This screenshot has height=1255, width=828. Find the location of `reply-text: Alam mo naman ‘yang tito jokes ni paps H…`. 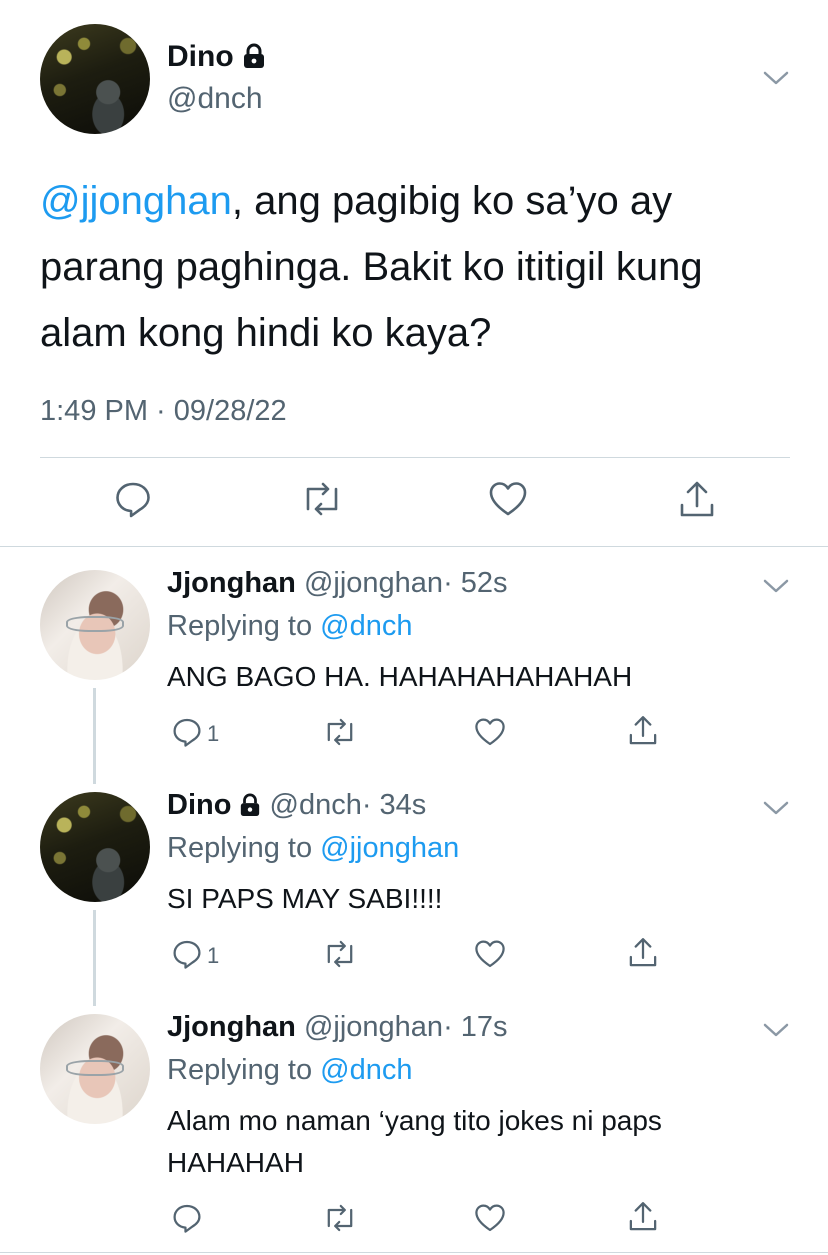

reply-text: Alam mo naman ‘yang tito jokes ni paps H… is located at coordinates (414, 1141).